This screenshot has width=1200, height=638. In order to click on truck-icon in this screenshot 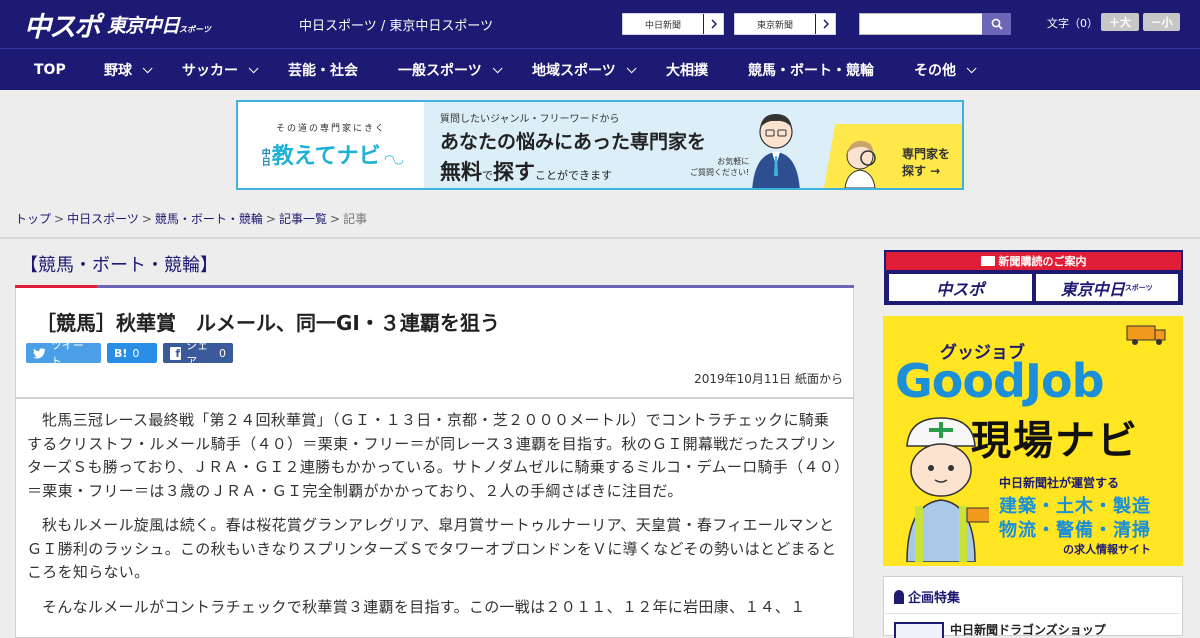, I will do `click(1146, 335)`.